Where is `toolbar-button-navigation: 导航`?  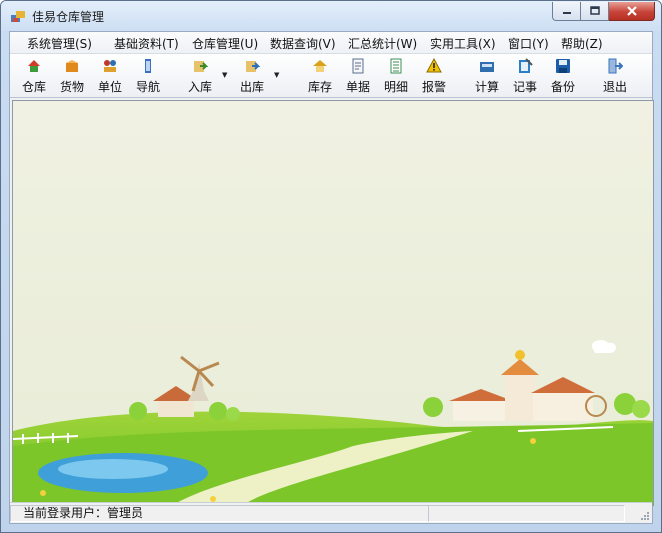
toolbar-button-navigation: 导航 is located at coordinates (148, 76).